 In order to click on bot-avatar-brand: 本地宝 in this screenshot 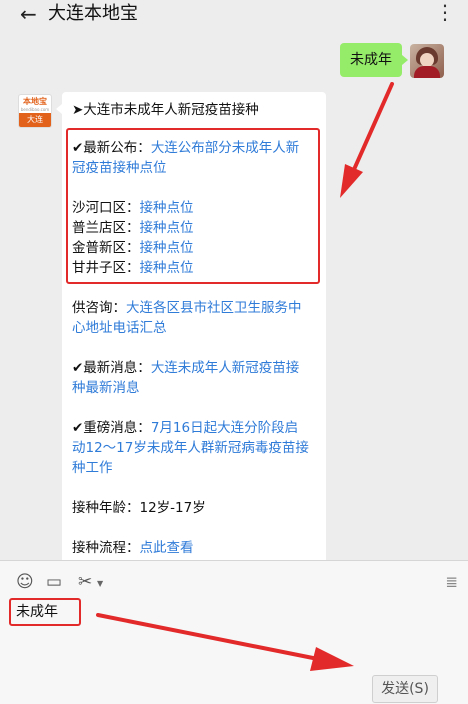, I will do `click(35, 101)`.